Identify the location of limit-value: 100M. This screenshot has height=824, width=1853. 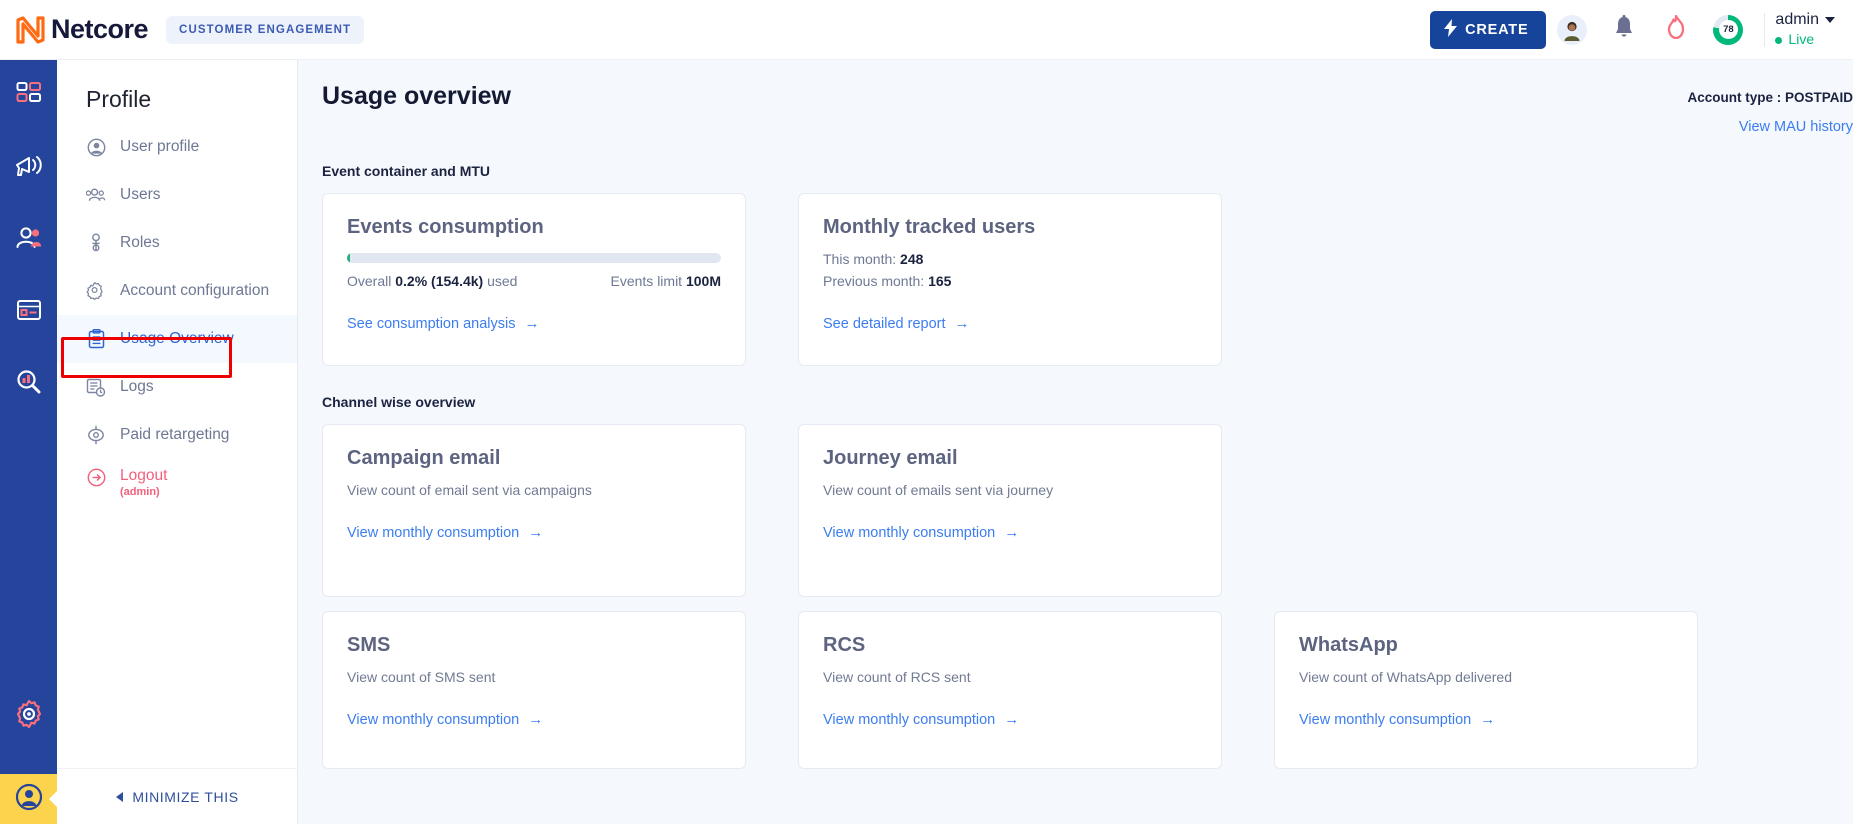
(703, 281).